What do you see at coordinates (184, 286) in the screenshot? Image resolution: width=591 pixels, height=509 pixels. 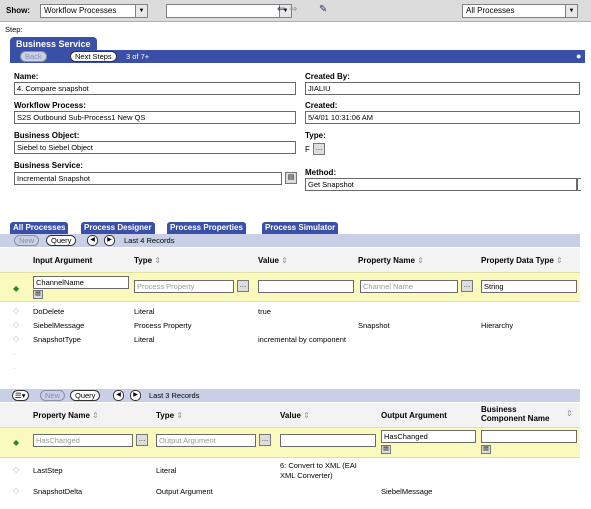 I see `type-field: Process Property` at bounding box center [184, 286].